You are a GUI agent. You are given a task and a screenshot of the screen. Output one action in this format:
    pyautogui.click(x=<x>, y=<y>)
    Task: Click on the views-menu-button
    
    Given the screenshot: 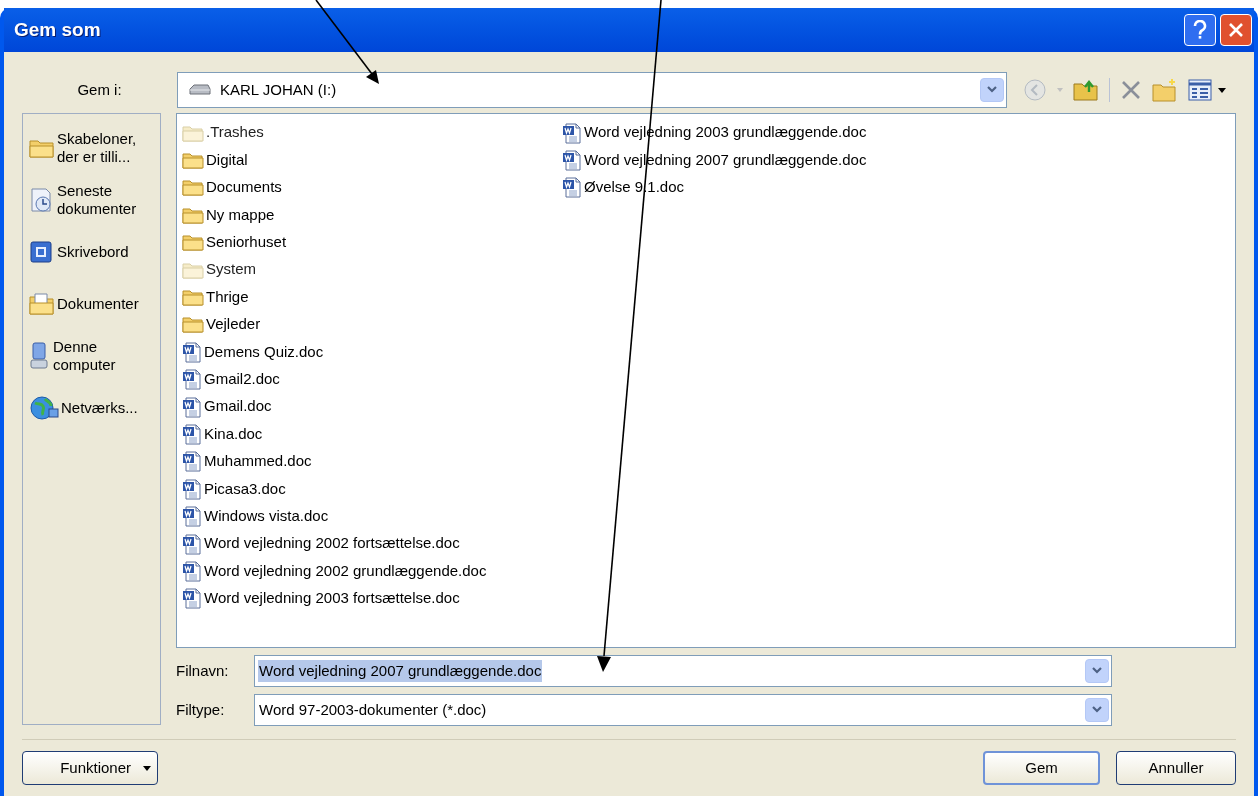 What is the action you would take?
    pyautogui.click(x=1207, y=90)
    